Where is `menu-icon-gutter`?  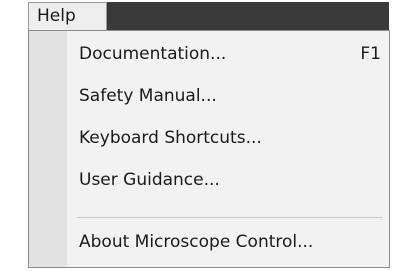
menu-icon-gutter is located at coordinates (48, 149).